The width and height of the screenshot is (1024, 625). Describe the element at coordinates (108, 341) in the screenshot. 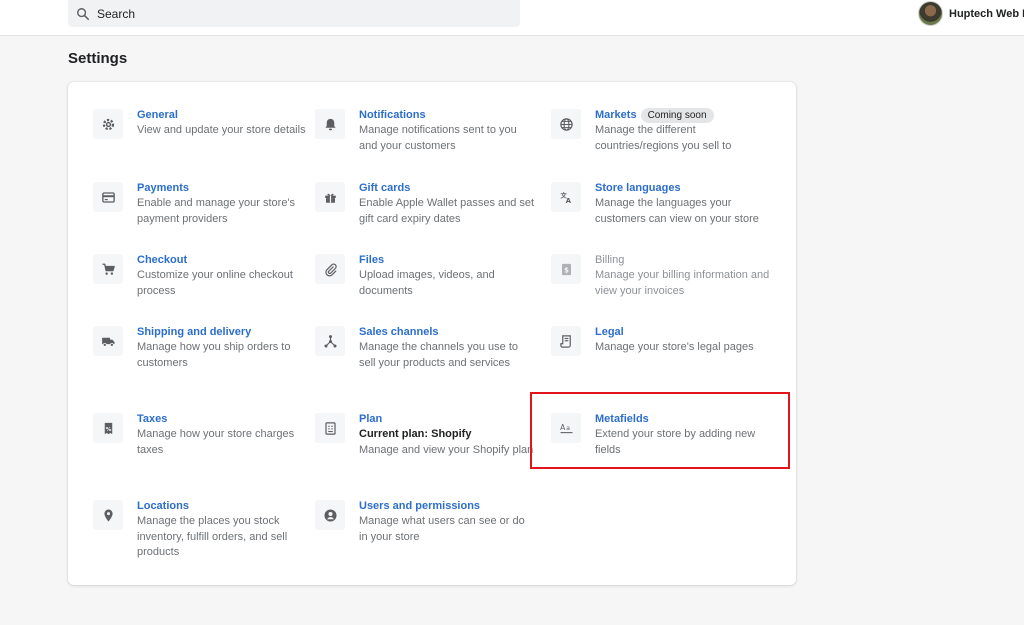

I see `truck-icon` at that location.